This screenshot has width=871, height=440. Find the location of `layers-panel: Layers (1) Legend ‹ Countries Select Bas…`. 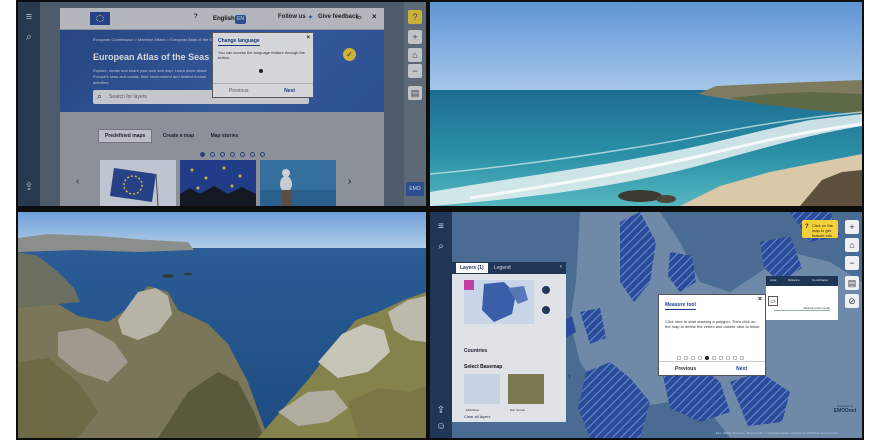

layers-panel: Layers (1) Legend ‹ Countries Select Bas… is located at coordinates (509, 342).